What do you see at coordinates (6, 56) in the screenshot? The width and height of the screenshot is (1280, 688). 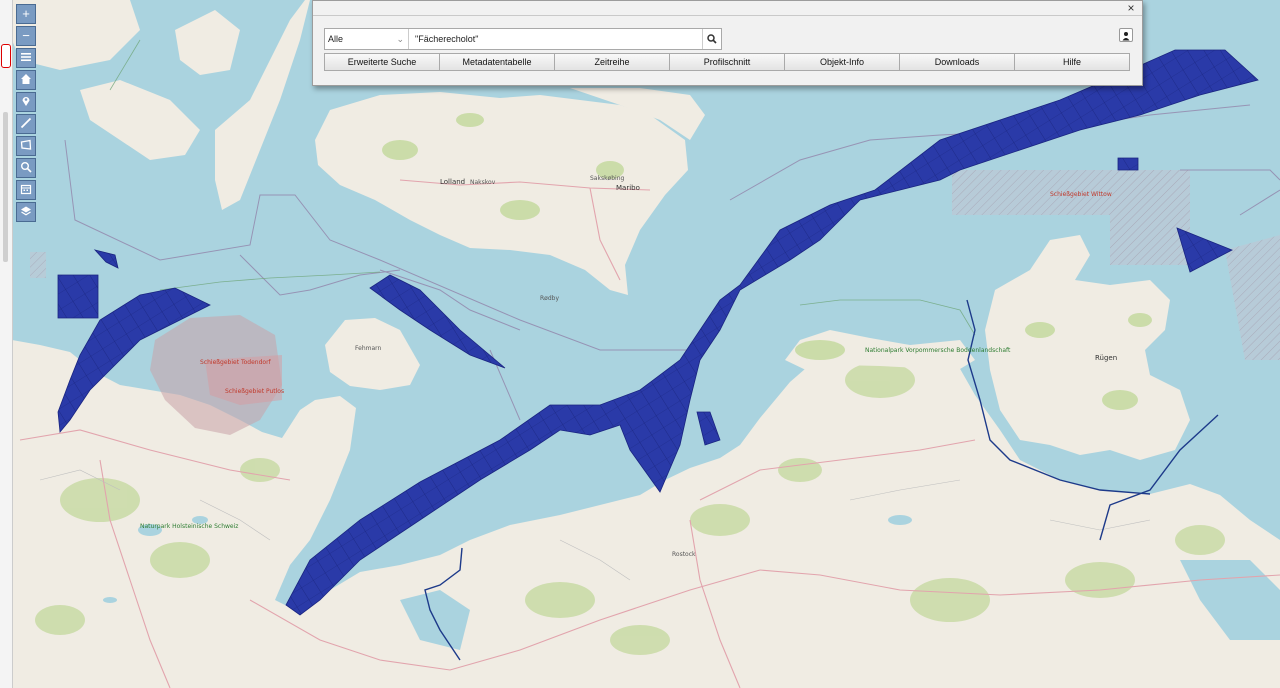 I see `sidebar-tab` at bounding box center [6, 56].